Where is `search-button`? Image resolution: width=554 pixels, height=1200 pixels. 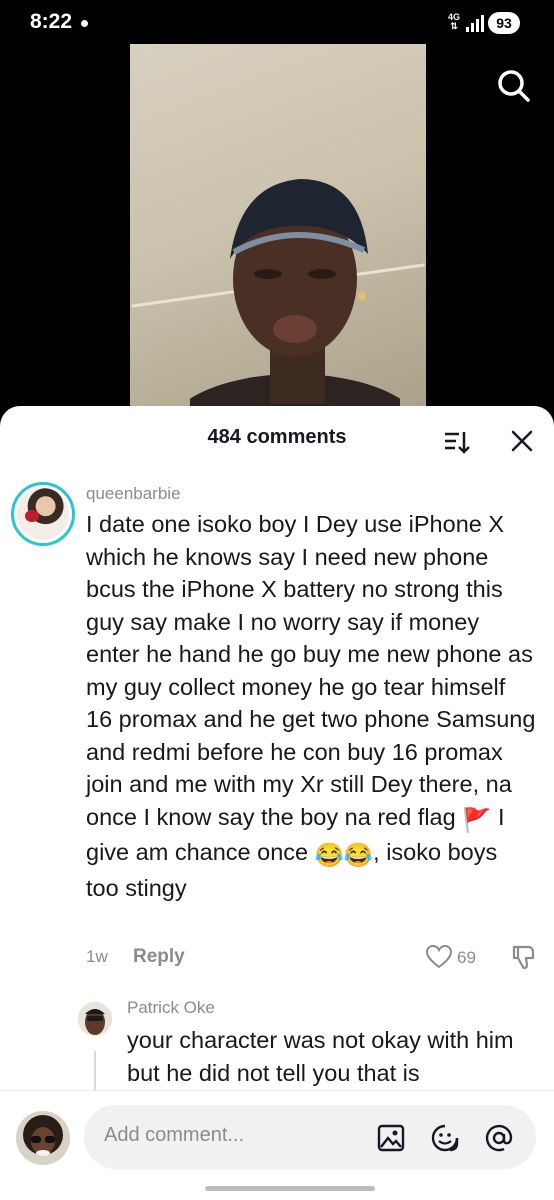
search-button is located at coordinates (514, 86).